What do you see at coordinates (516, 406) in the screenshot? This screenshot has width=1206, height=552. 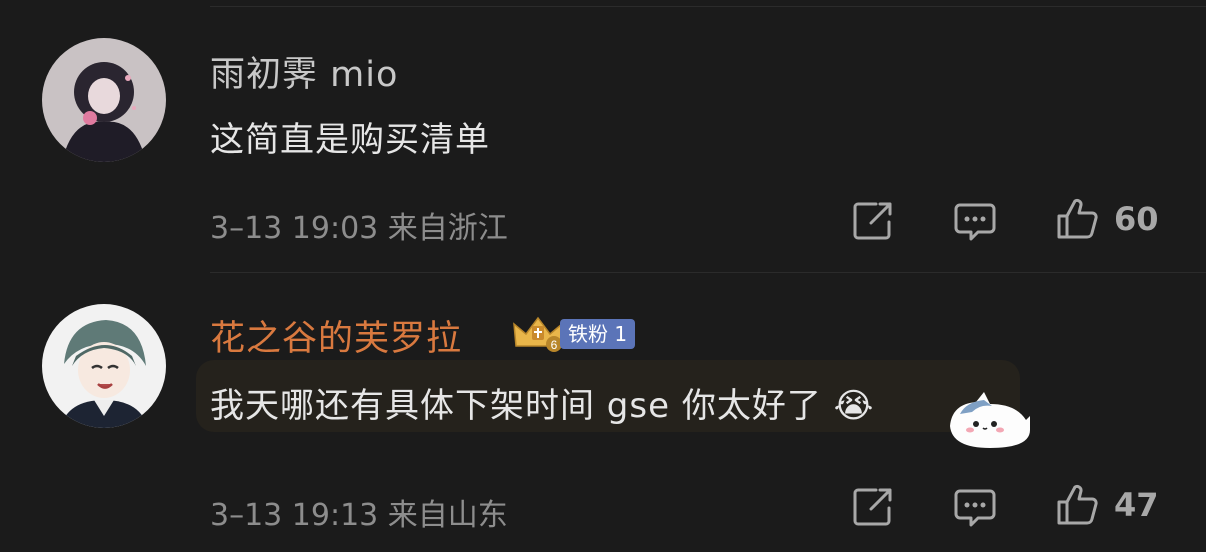 I see `comment-text-body: 我天哪还有具体下架时间 gse 你太好了` at bounding box center [516, 406].